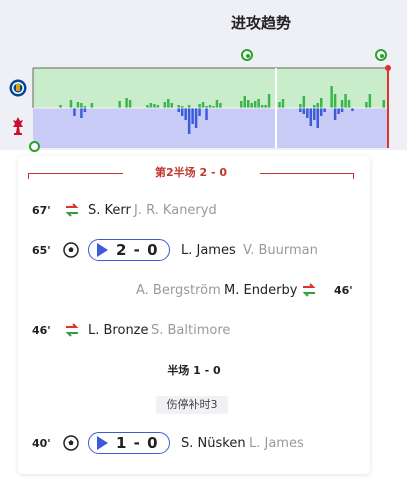 Image resolution: width=407 pixels, height=482 pixels. I want to click on player-in: S. Kerr, so click(109, 210).